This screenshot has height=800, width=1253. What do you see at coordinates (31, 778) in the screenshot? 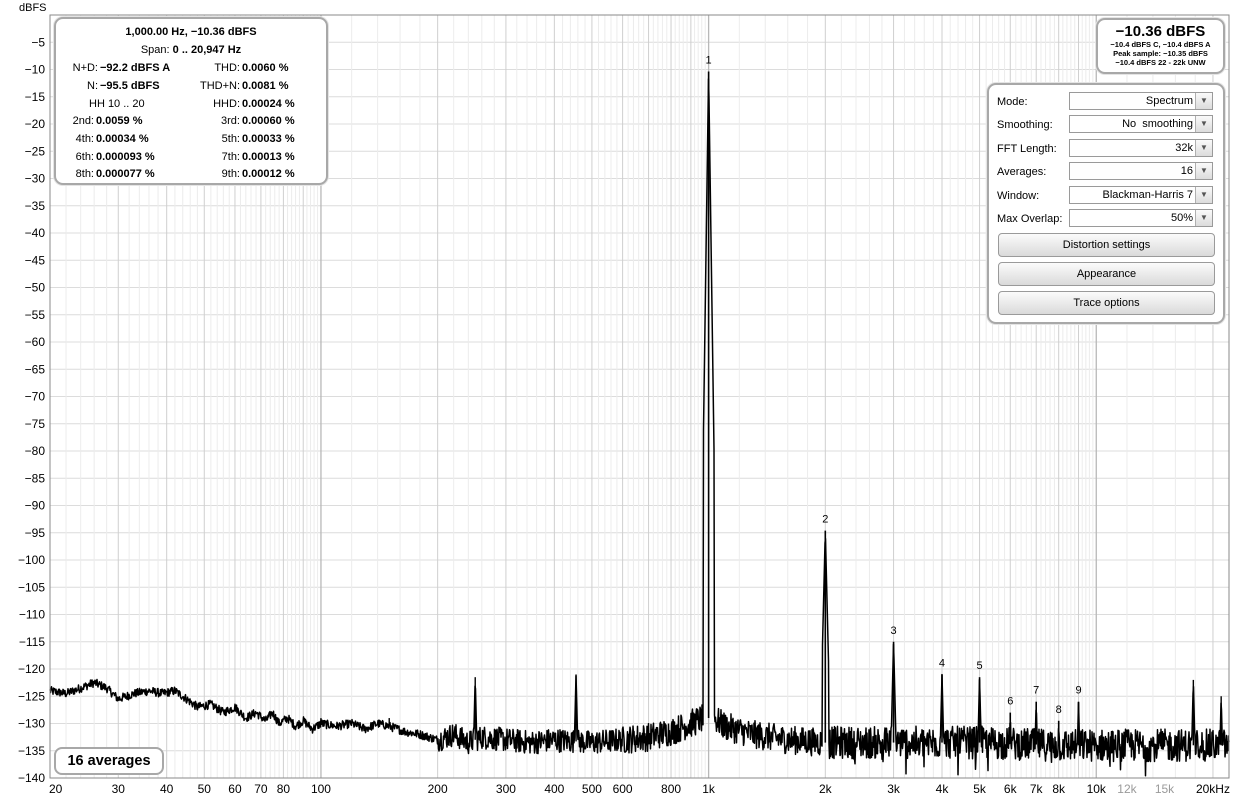
I see `y-tick-label: −140` at bounding box center [31, 778].